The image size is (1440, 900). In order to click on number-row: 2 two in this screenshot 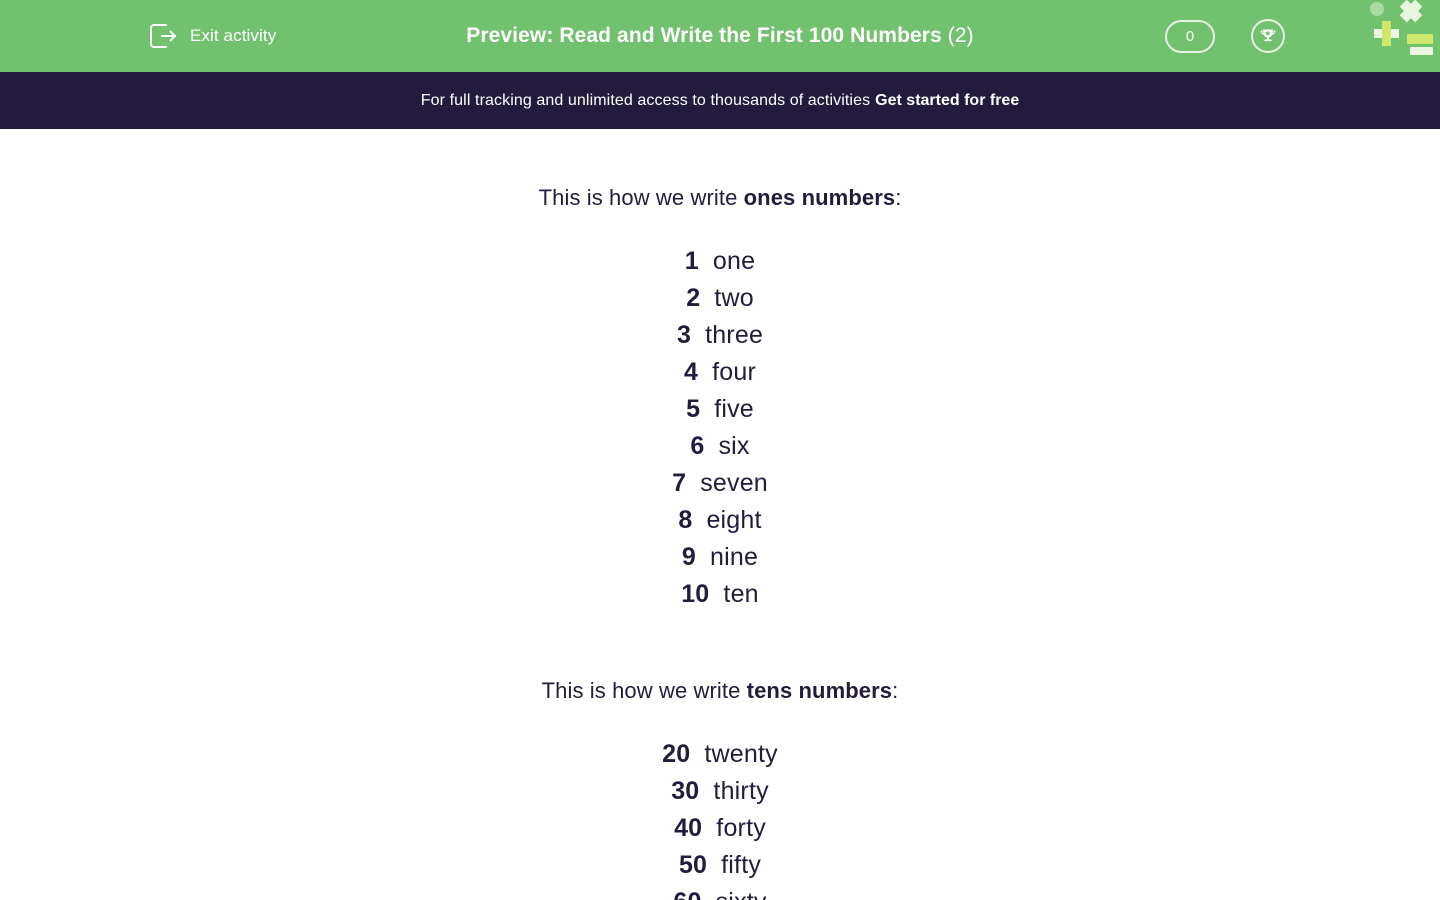, I will do `click(720, 298)`.